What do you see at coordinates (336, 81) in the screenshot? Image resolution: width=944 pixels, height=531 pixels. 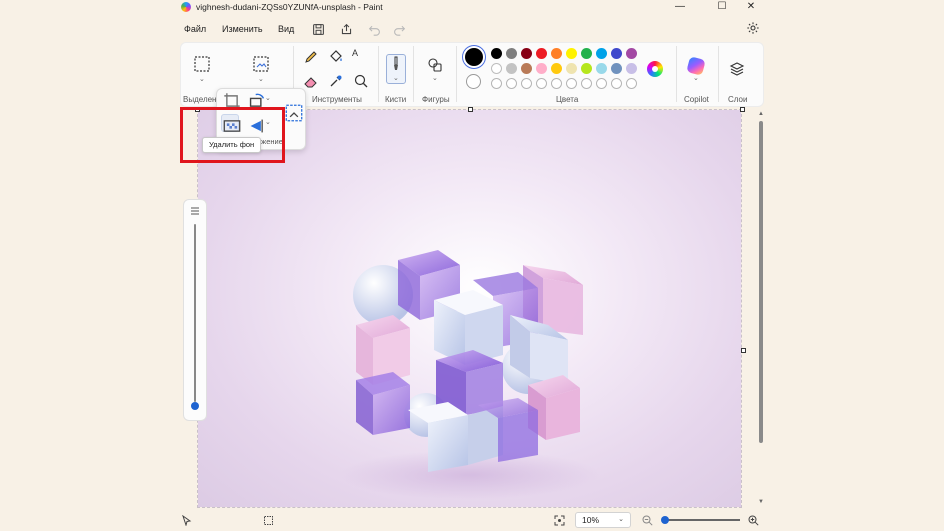 I see `color-picker-icon` at bounding box center [336, 81].